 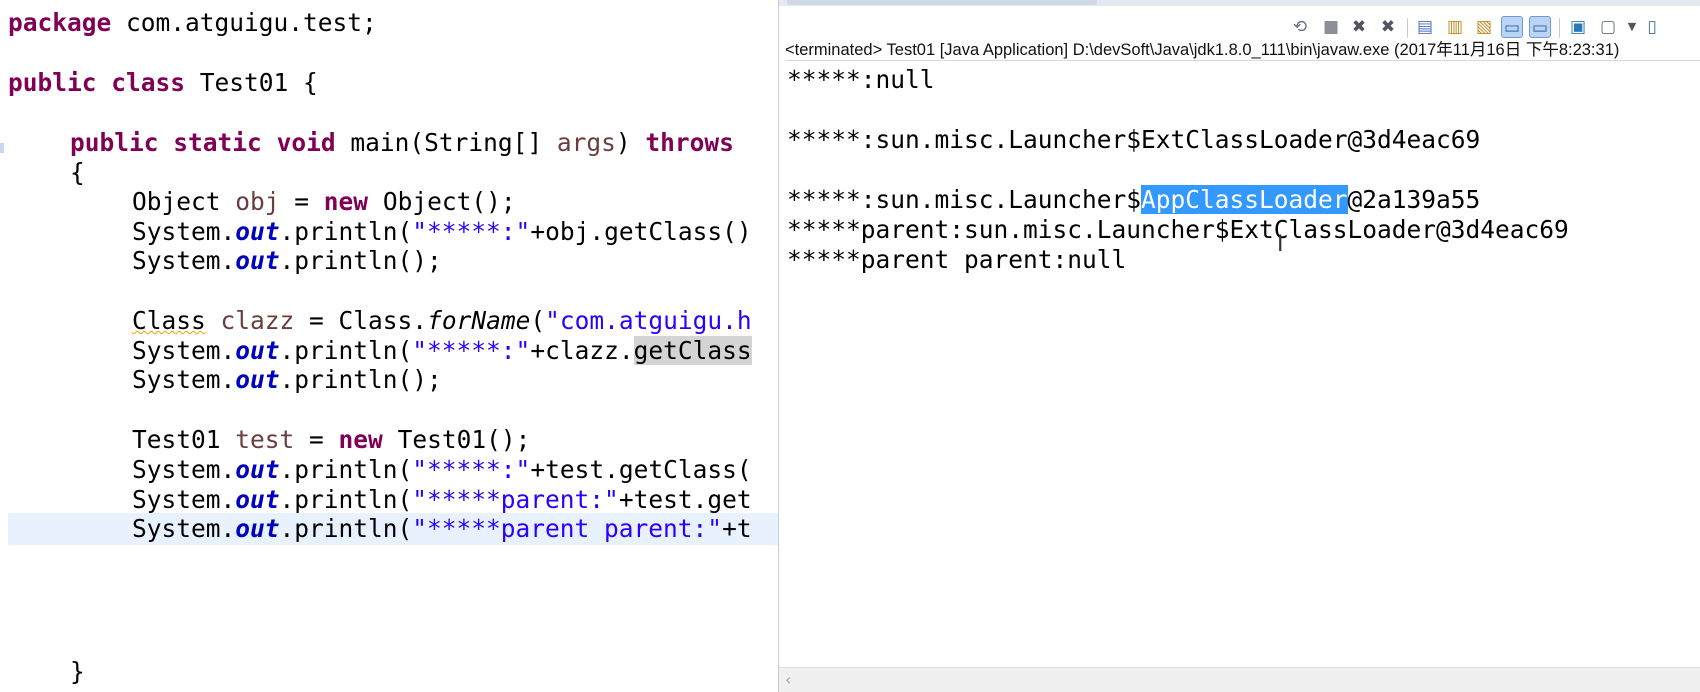 I want to click on variable: args, so click(x=586, y=142).